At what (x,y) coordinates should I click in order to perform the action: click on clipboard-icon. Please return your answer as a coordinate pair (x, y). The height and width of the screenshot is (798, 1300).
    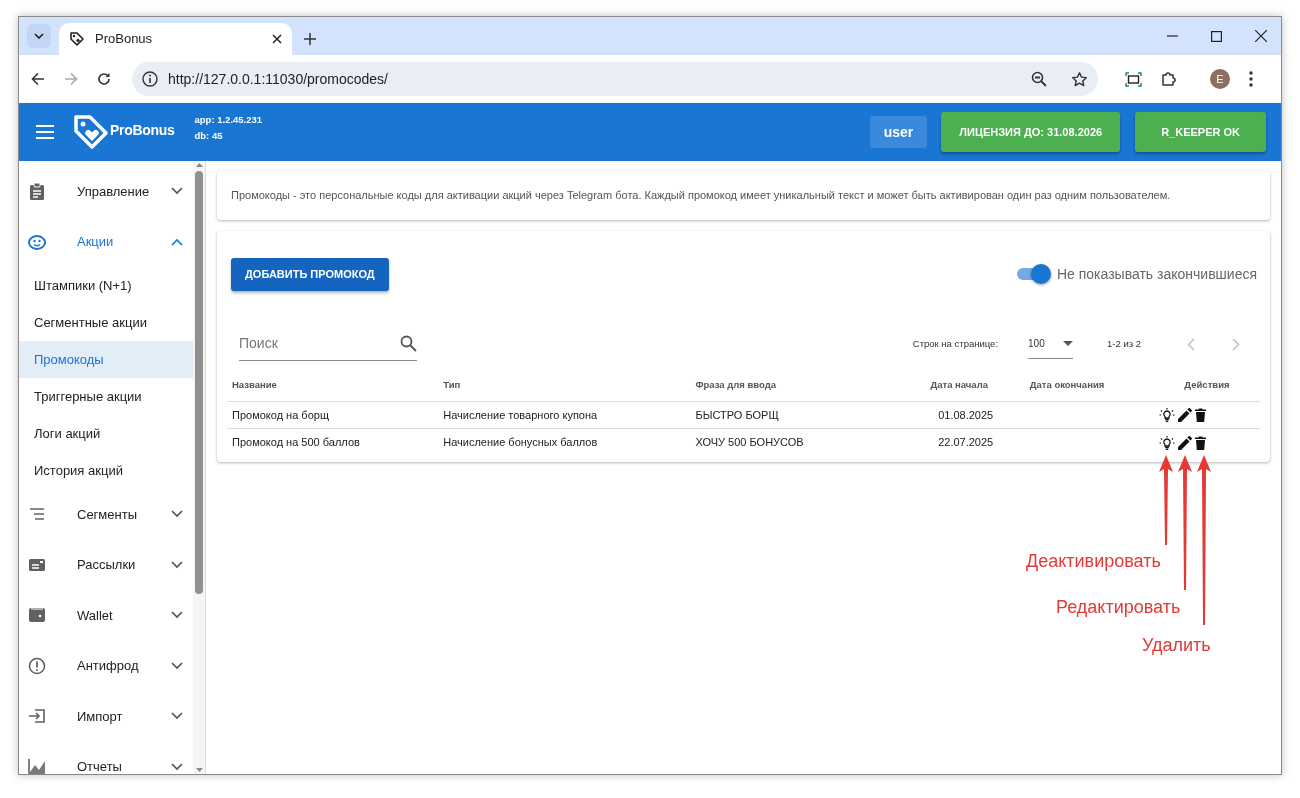
    Looking at the image, I should click on (37, 191).